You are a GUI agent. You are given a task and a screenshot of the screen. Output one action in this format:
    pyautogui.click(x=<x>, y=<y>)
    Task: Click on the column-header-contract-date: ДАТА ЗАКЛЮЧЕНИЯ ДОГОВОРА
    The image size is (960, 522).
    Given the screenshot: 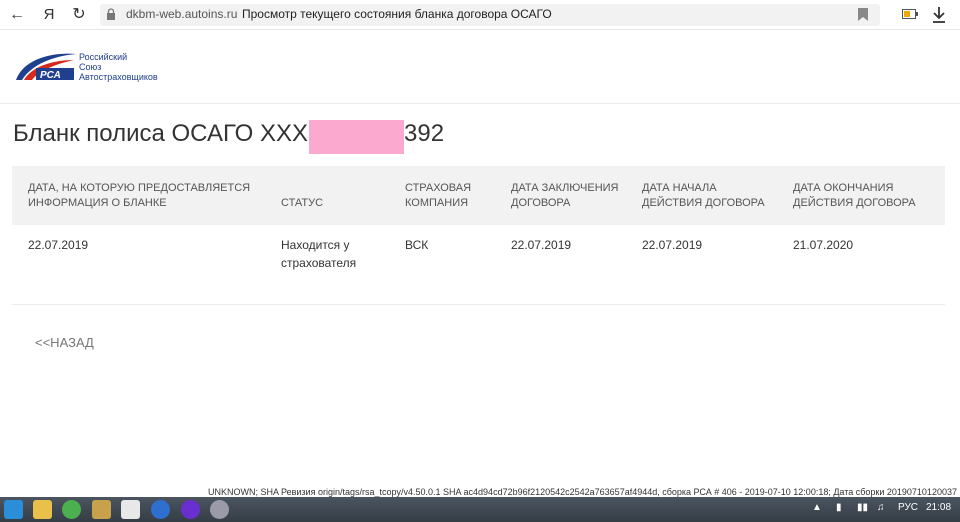 What is the action you would take?
    pyautogui.click(x=565, y=195)
    